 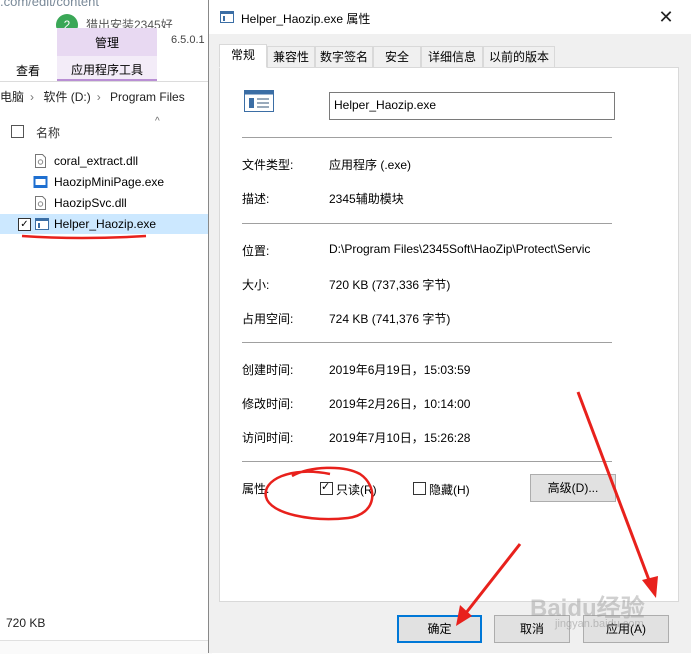 I want to click on file-row-selected: ✓ Helper_Haozip.exe, so click(x=106, y=224).